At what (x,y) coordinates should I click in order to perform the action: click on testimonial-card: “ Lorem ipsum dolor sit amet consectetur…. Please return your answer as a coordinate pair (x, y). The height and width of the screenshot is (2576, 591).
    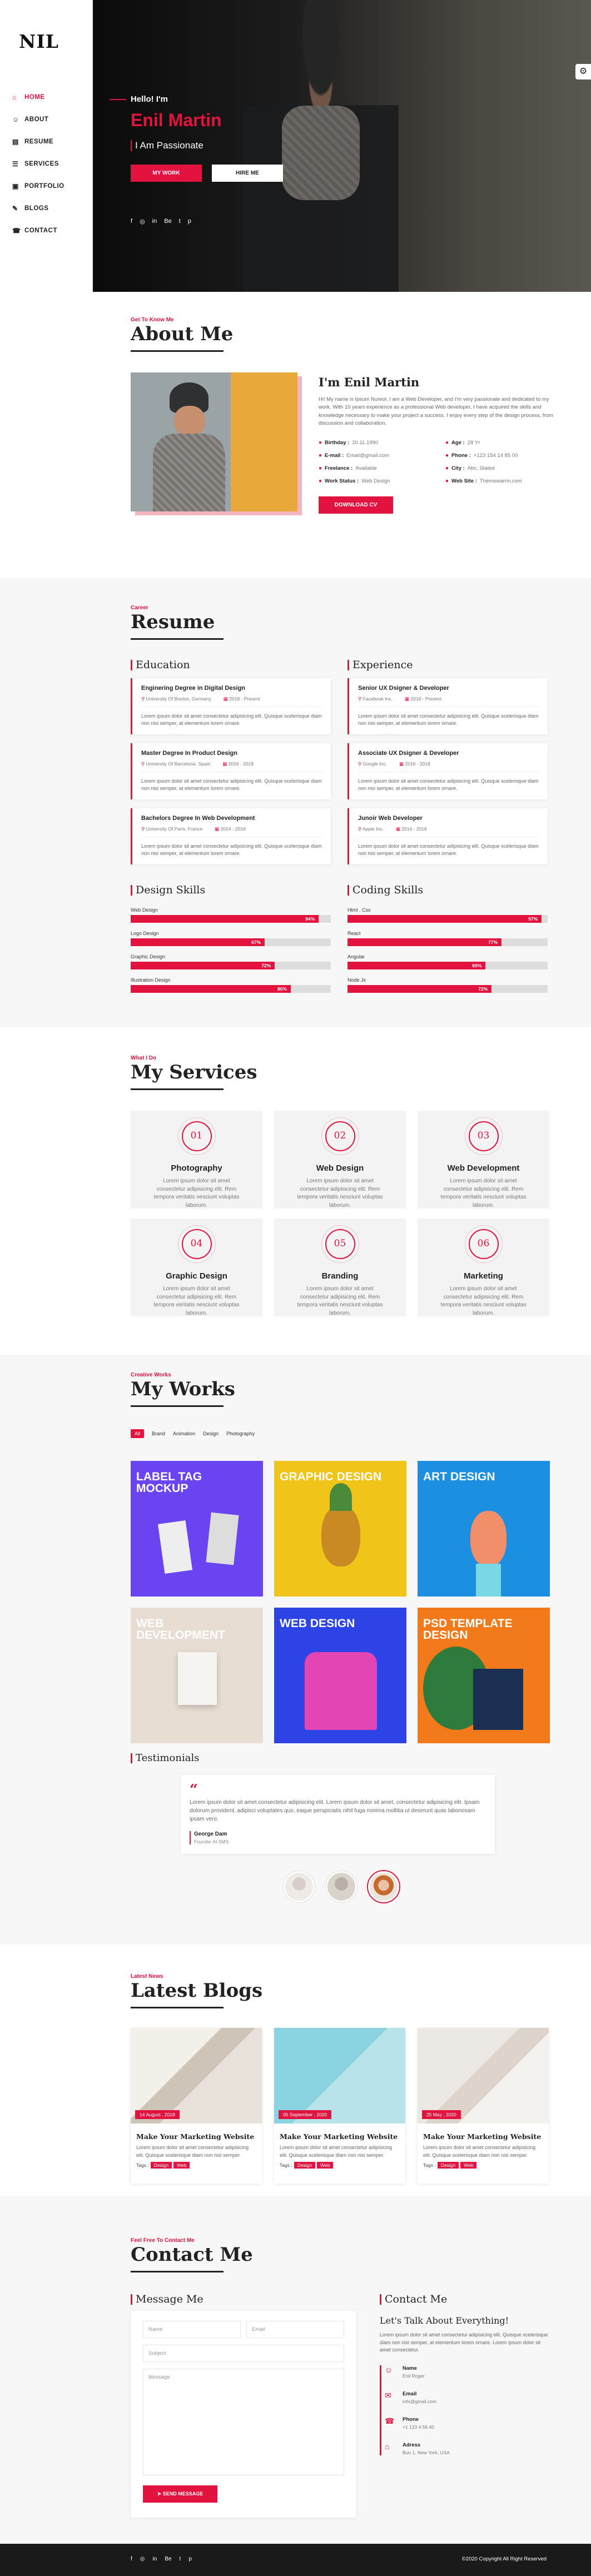
    Looking at the image, I should click on (338, 1815).